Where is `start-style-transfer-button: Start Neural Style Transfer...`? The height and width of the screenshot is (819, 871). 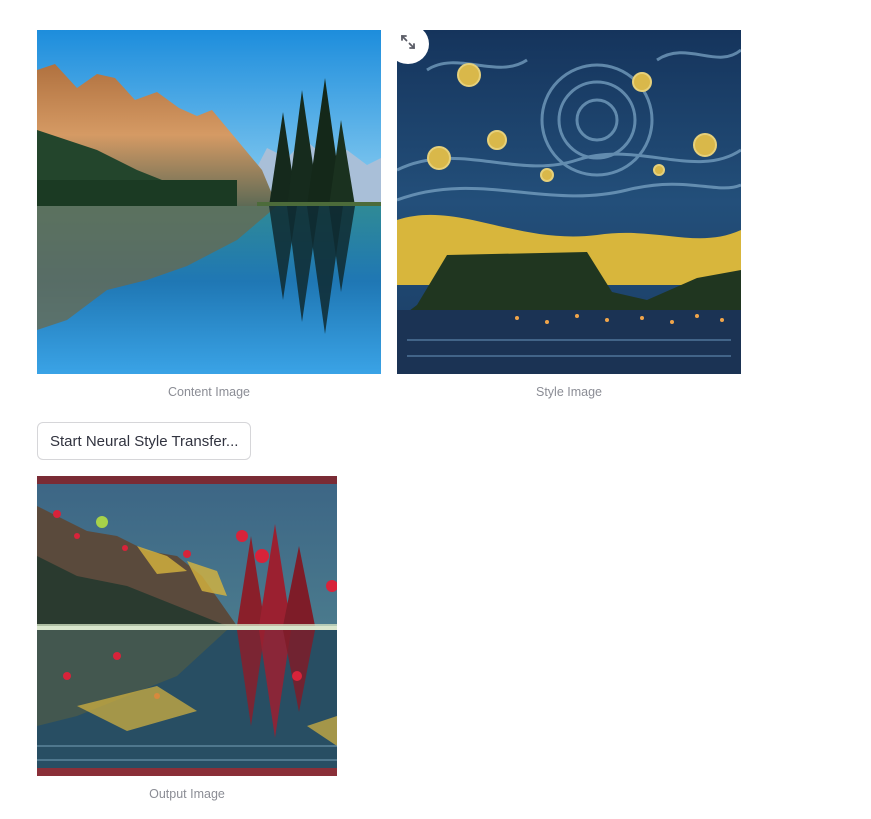 start-style-transfer-button: Start Neural Style Transfer... is located at coordinates (144, 441).